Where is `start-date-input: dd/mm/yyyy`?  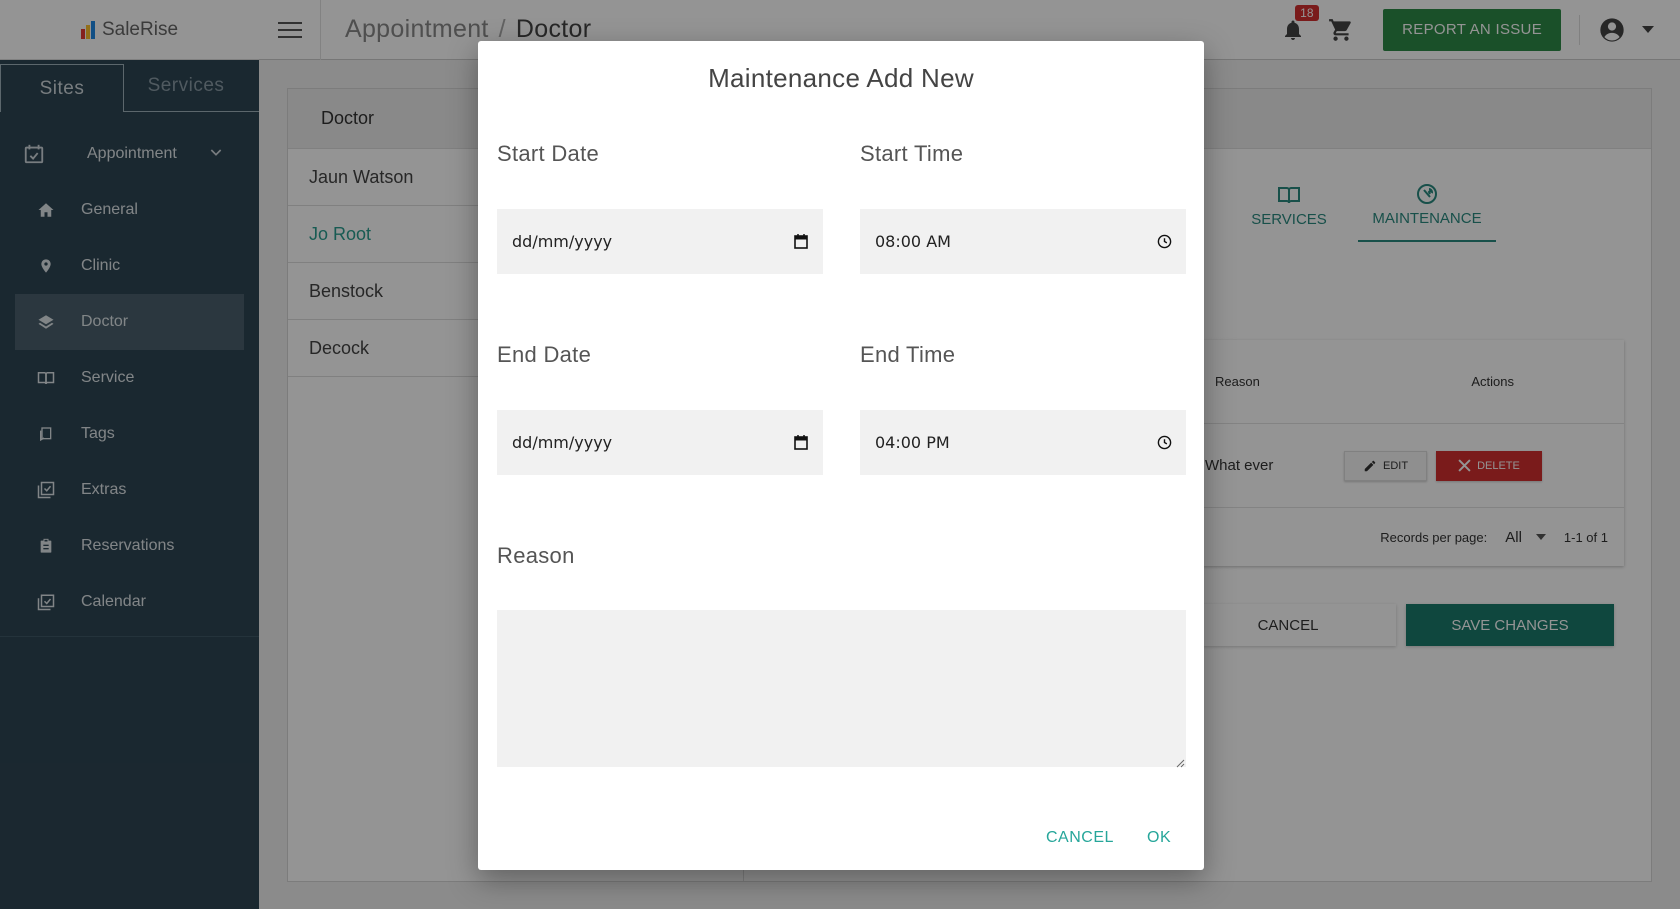 start-date-input: dd/mm/yyyy is located at coordinates (660, 241).